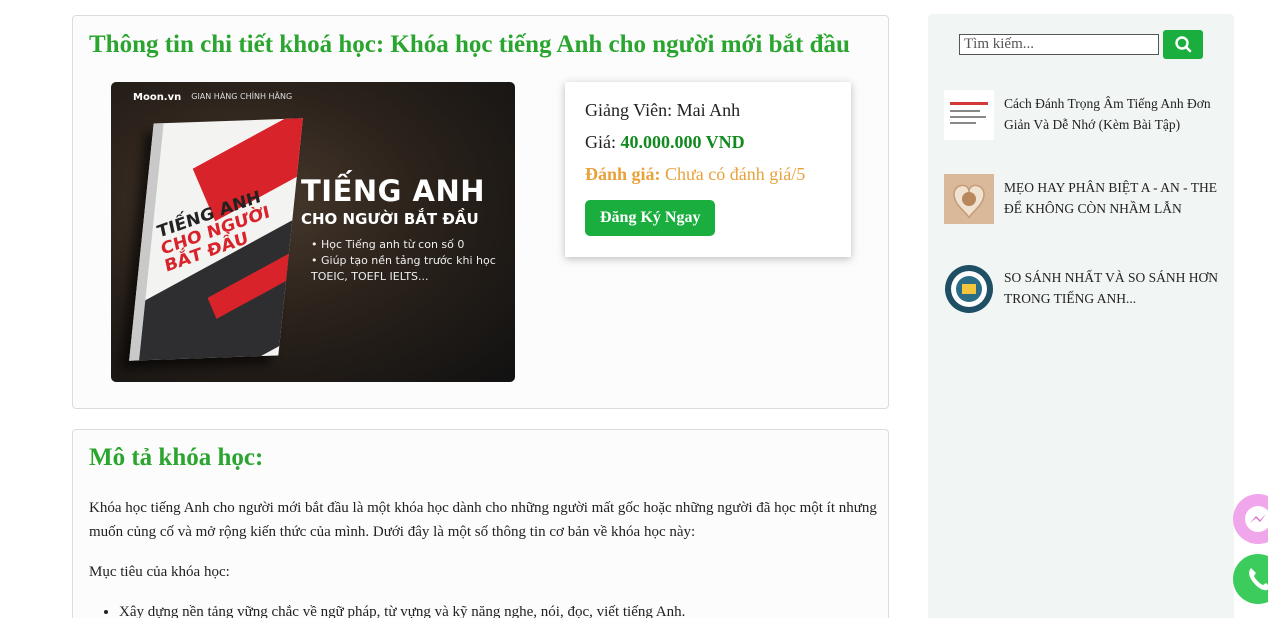 Image resolution: width=1268 pixels, height=618 pixels. What do you see at coordinates (1059, 44) in the screenshot?
I see `search-input` at bounding box center [1059, 44].